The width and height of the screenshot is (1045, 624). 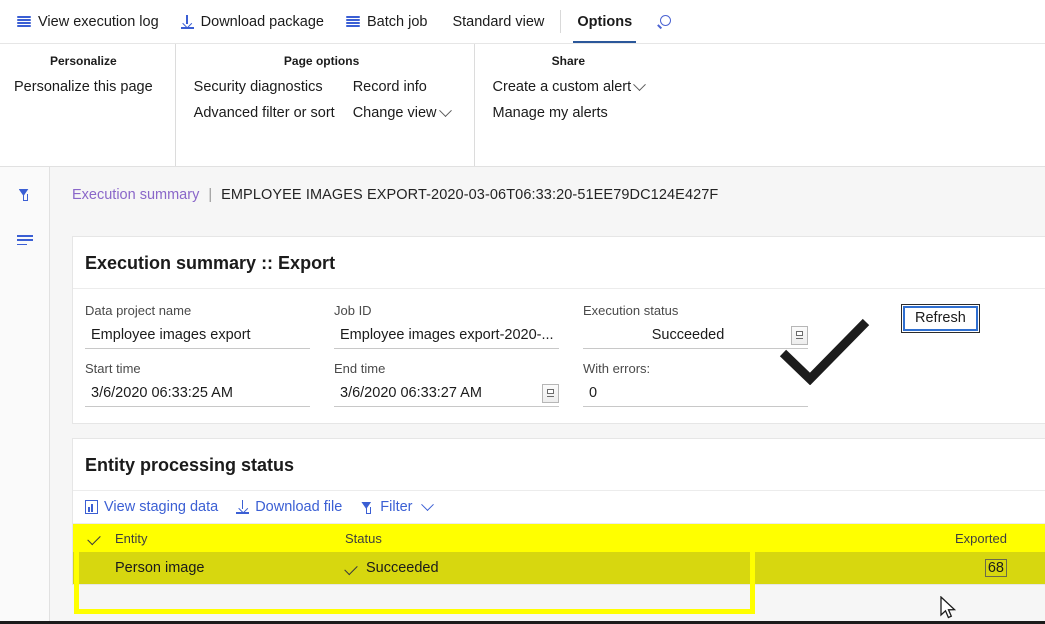 I want to click on filter-button: Filter, so click(x=397, y=506).